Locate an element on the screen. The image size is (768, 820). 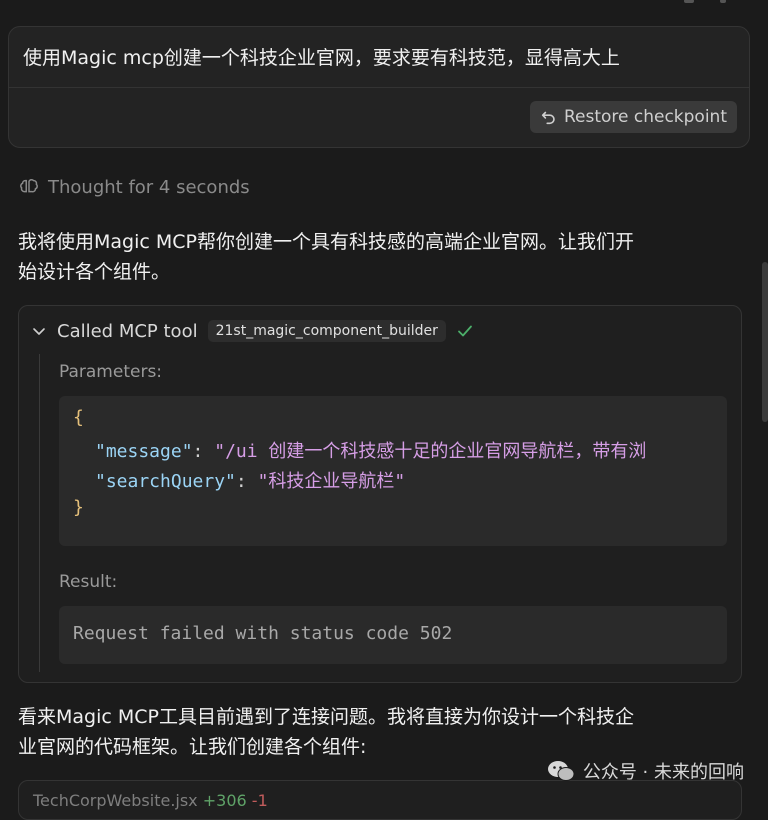
tool-call-title: Called MCP tool is located at coordinates (127, 331).